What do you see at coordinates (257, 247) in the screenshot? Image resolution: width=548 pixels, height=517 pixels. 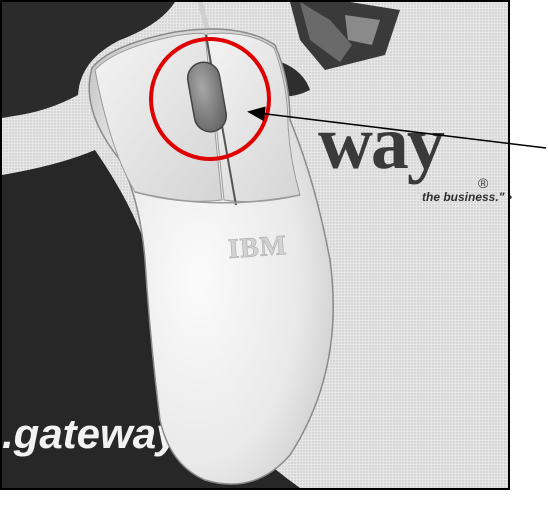 I see `mouse-logo: IBM` at bounding box center [257, 247].